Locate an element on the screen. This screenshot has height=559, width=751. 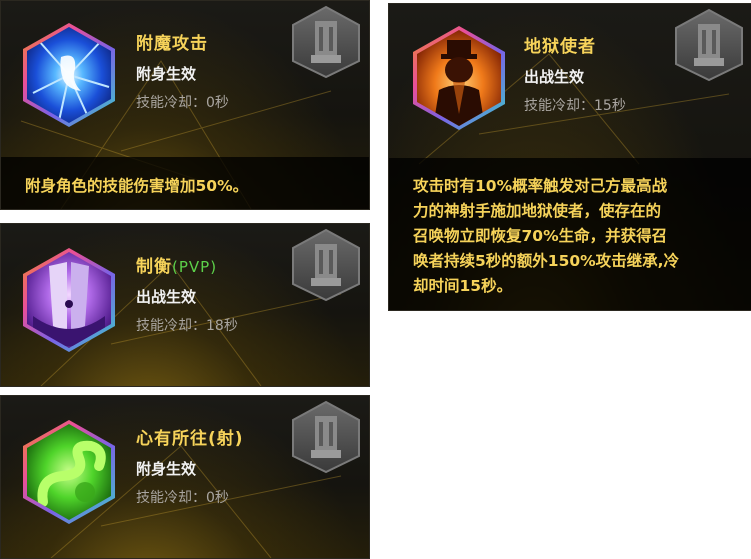
skill-name: 地狱使者 is located at coordinates (560, 47).